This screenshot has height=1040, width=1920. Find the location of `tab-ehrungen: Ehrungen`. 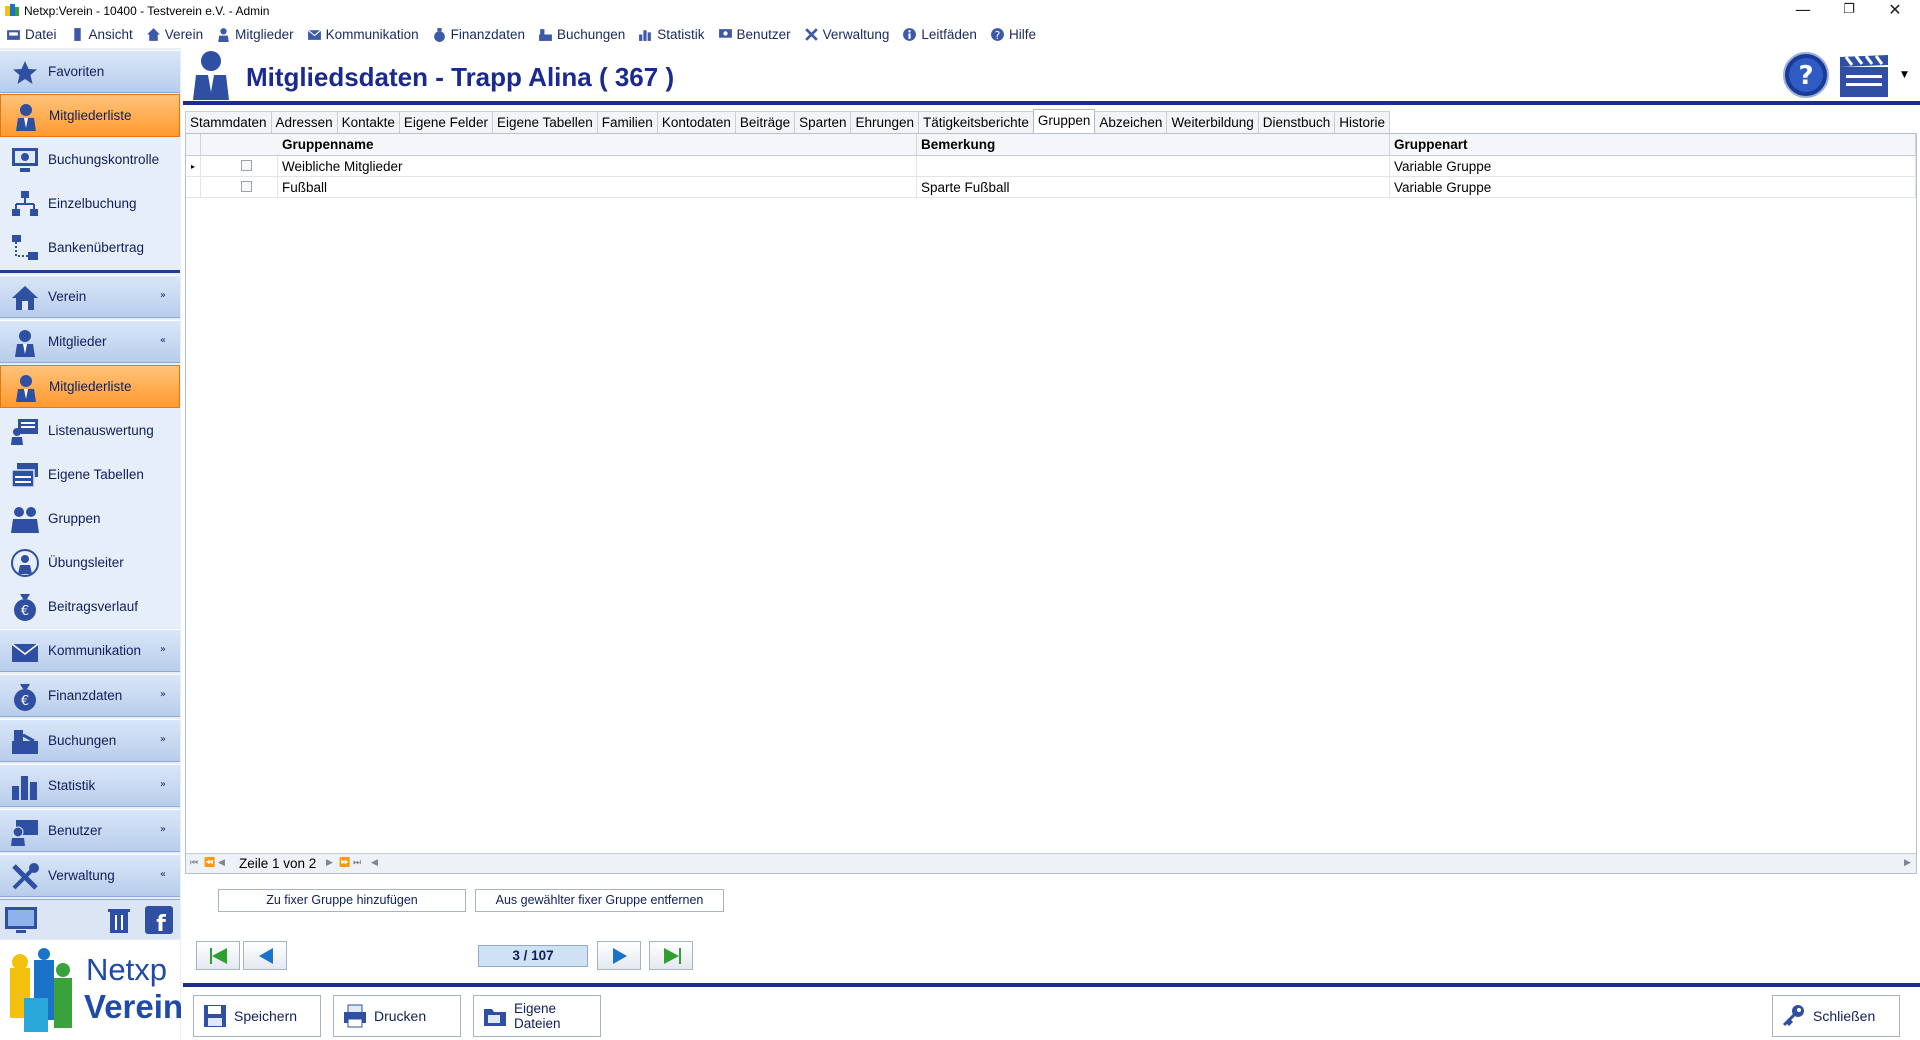

tab-ehrungen: Ehrungen is located at coordinates (885, 122).